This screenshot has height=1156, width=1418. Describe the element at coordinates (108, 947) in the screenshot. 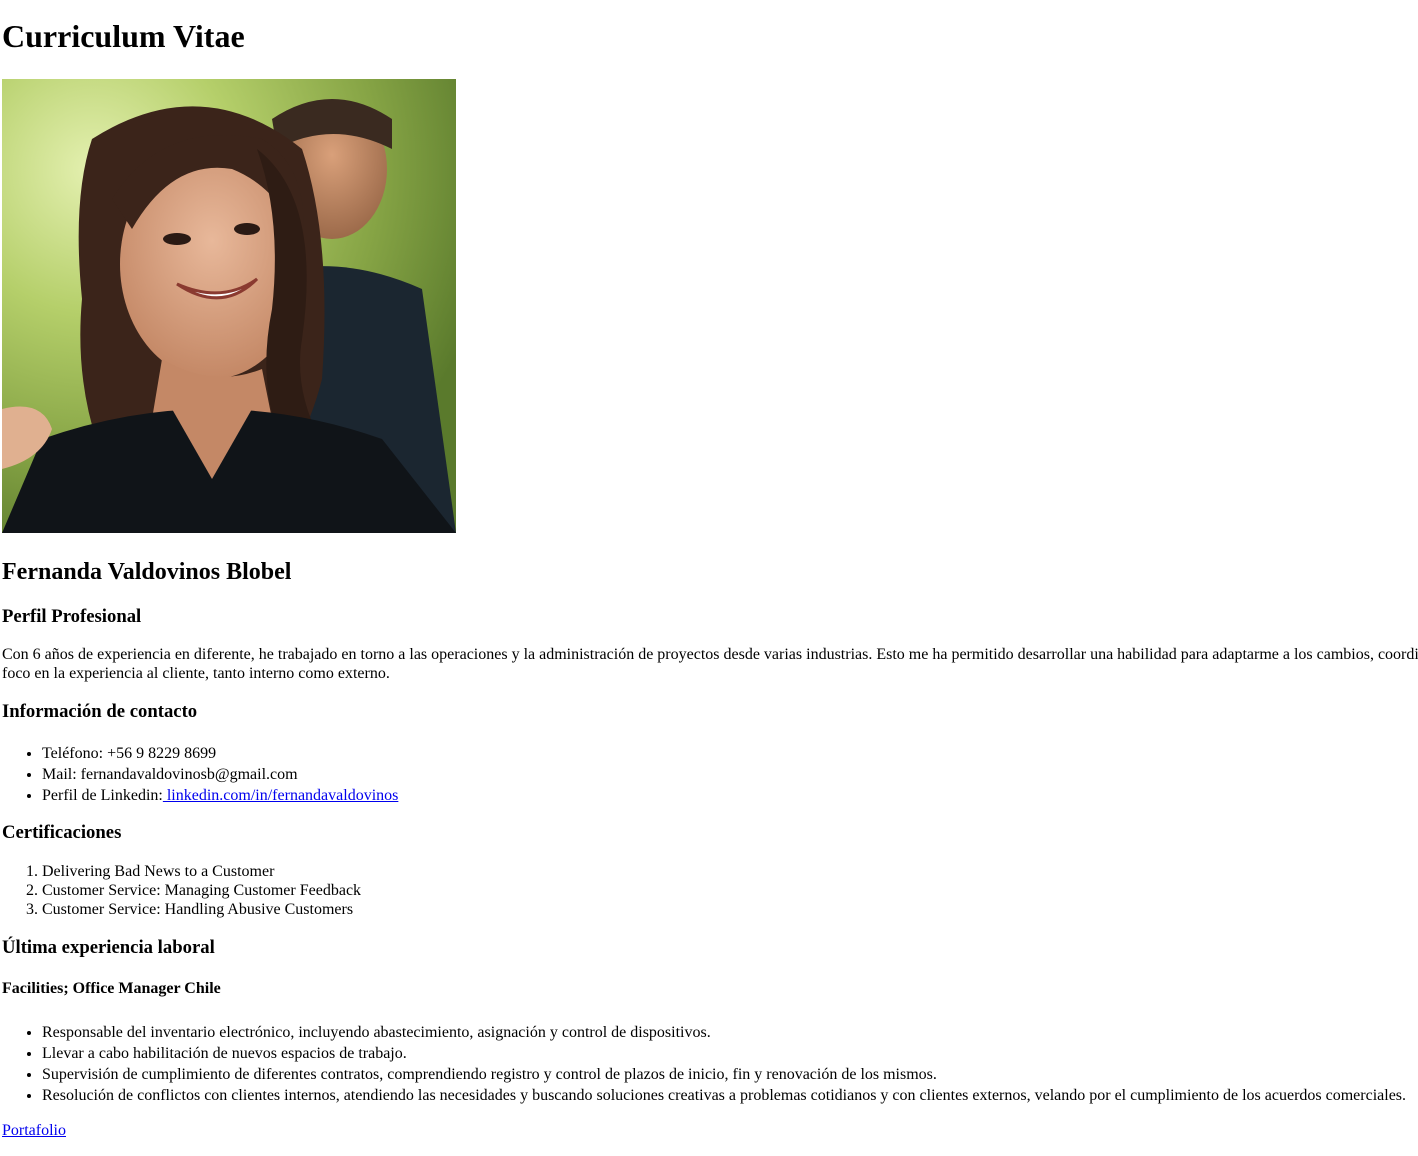

I see `experiencia-heading: Última experiencia laboral` at that location.